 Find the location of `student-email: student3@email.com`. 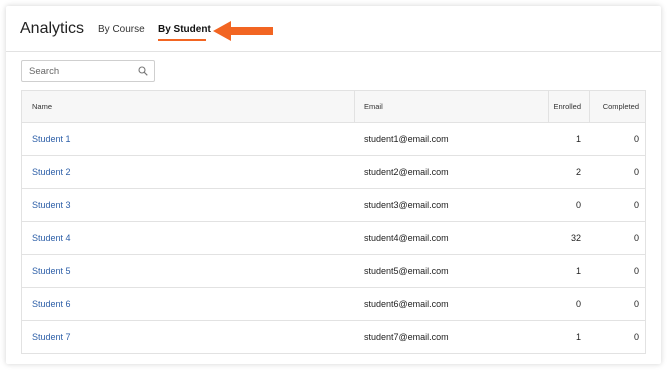

student-email: student3@email.com is located at coordinates (406, 205).